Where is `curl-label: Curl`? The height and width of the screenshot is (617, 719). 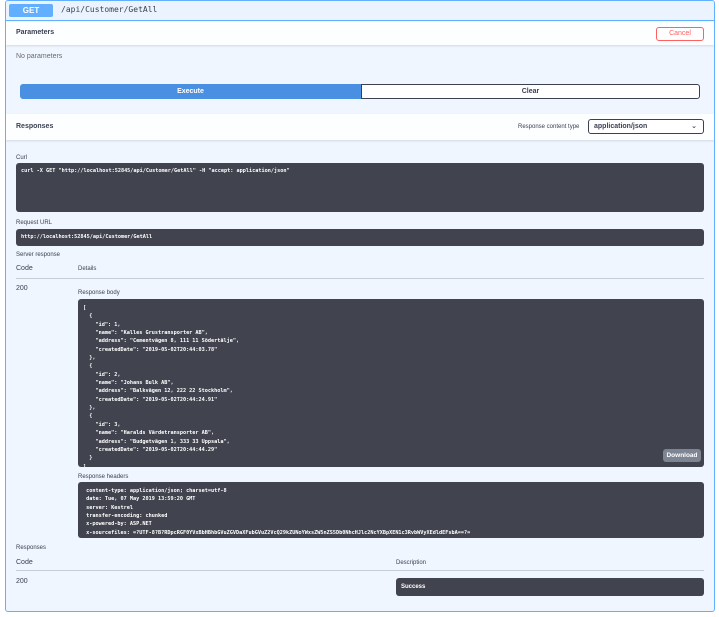 curl-label: Curl is located at coordinates (22, 158).